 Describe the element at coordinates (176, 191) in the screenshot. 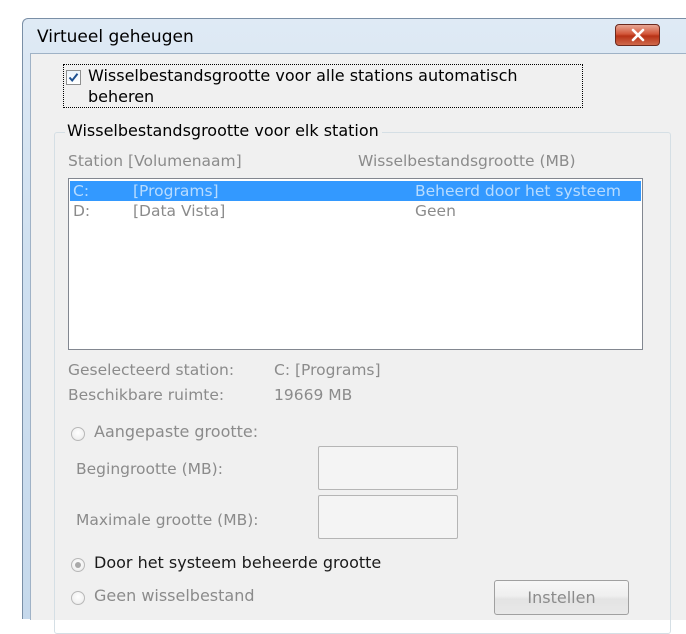

I see `drive-volume-name: [Programs]` at that location.